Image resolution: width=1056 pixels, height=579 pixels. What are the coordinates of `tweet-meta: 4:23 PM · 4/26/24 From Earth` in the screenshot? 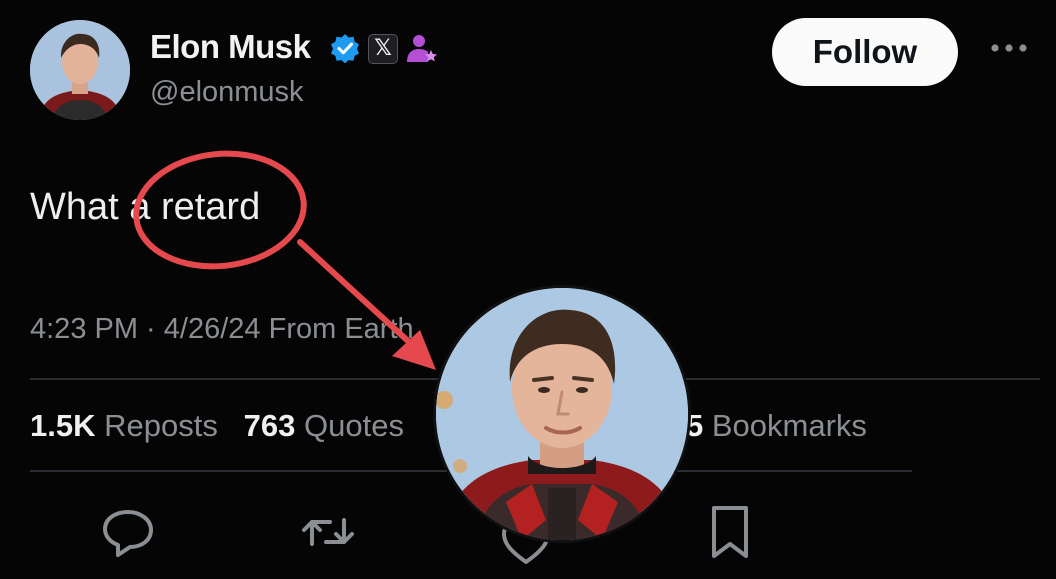 It's located at (222, 329).